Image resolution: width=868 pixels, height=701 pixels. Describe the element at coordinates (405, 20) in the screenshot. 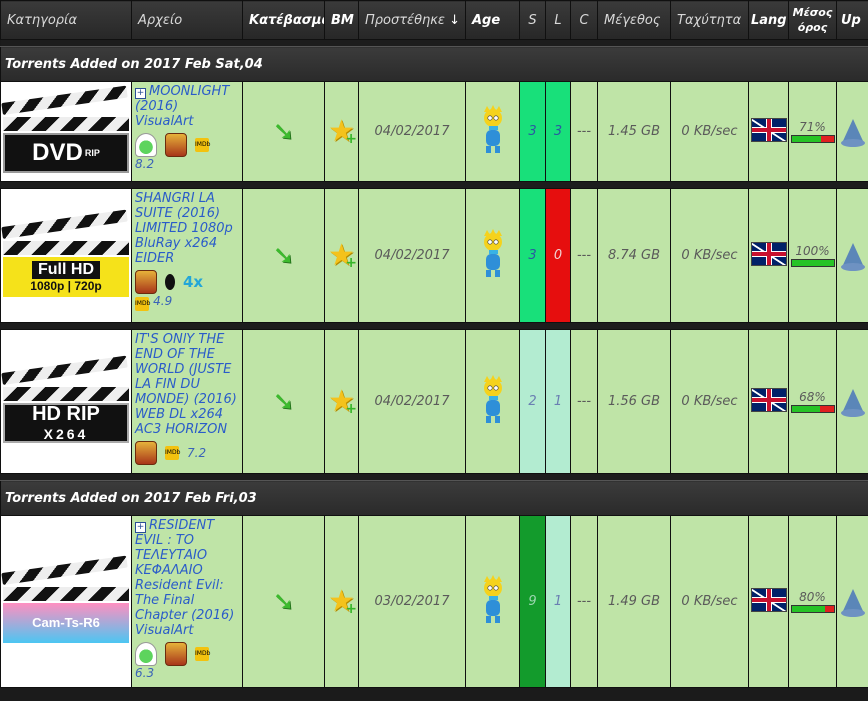

I see `header-added-label: Προστέθηκε` at that location.